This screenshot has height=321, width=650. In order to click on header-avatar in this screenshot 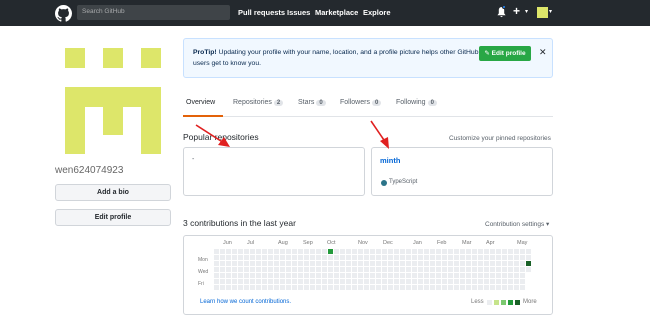, I will do `click(542, 12)`.